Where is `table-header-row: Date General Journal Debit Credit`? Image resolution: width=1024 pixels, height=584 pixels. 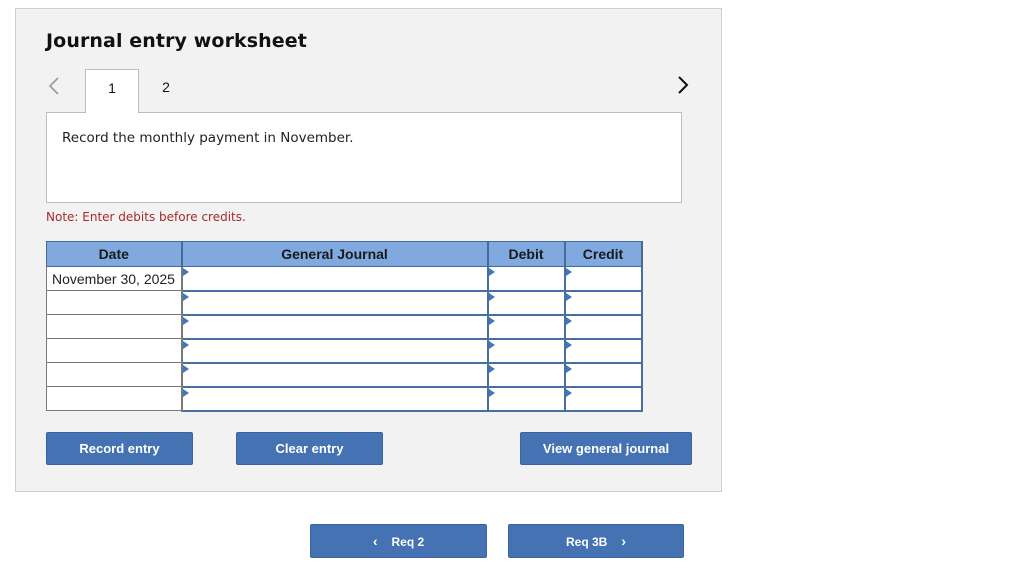
table-header-row: Date General Journal Debit Credit is located at coordinates (344, 254).